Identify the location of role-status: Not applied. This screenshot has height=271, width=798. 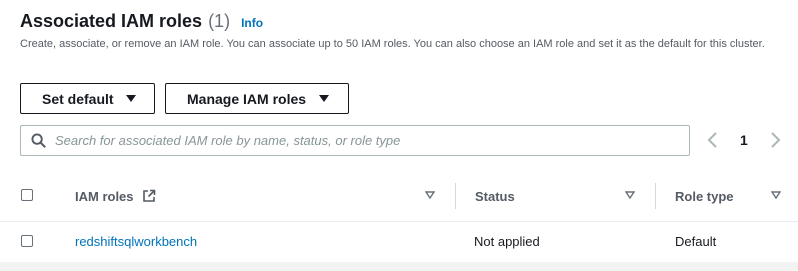
(507, 241).